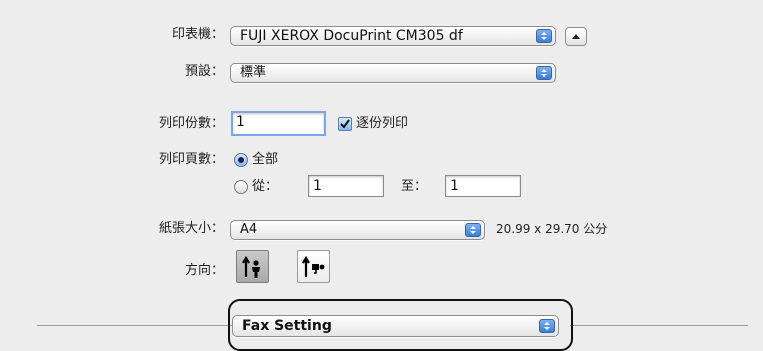 The width and height of the screenshot is (763, 351). What do you see at coordinates (191, 123) in the screenshot?
I see `copies-label: 列印份數：` at bounding box center [191, 123].